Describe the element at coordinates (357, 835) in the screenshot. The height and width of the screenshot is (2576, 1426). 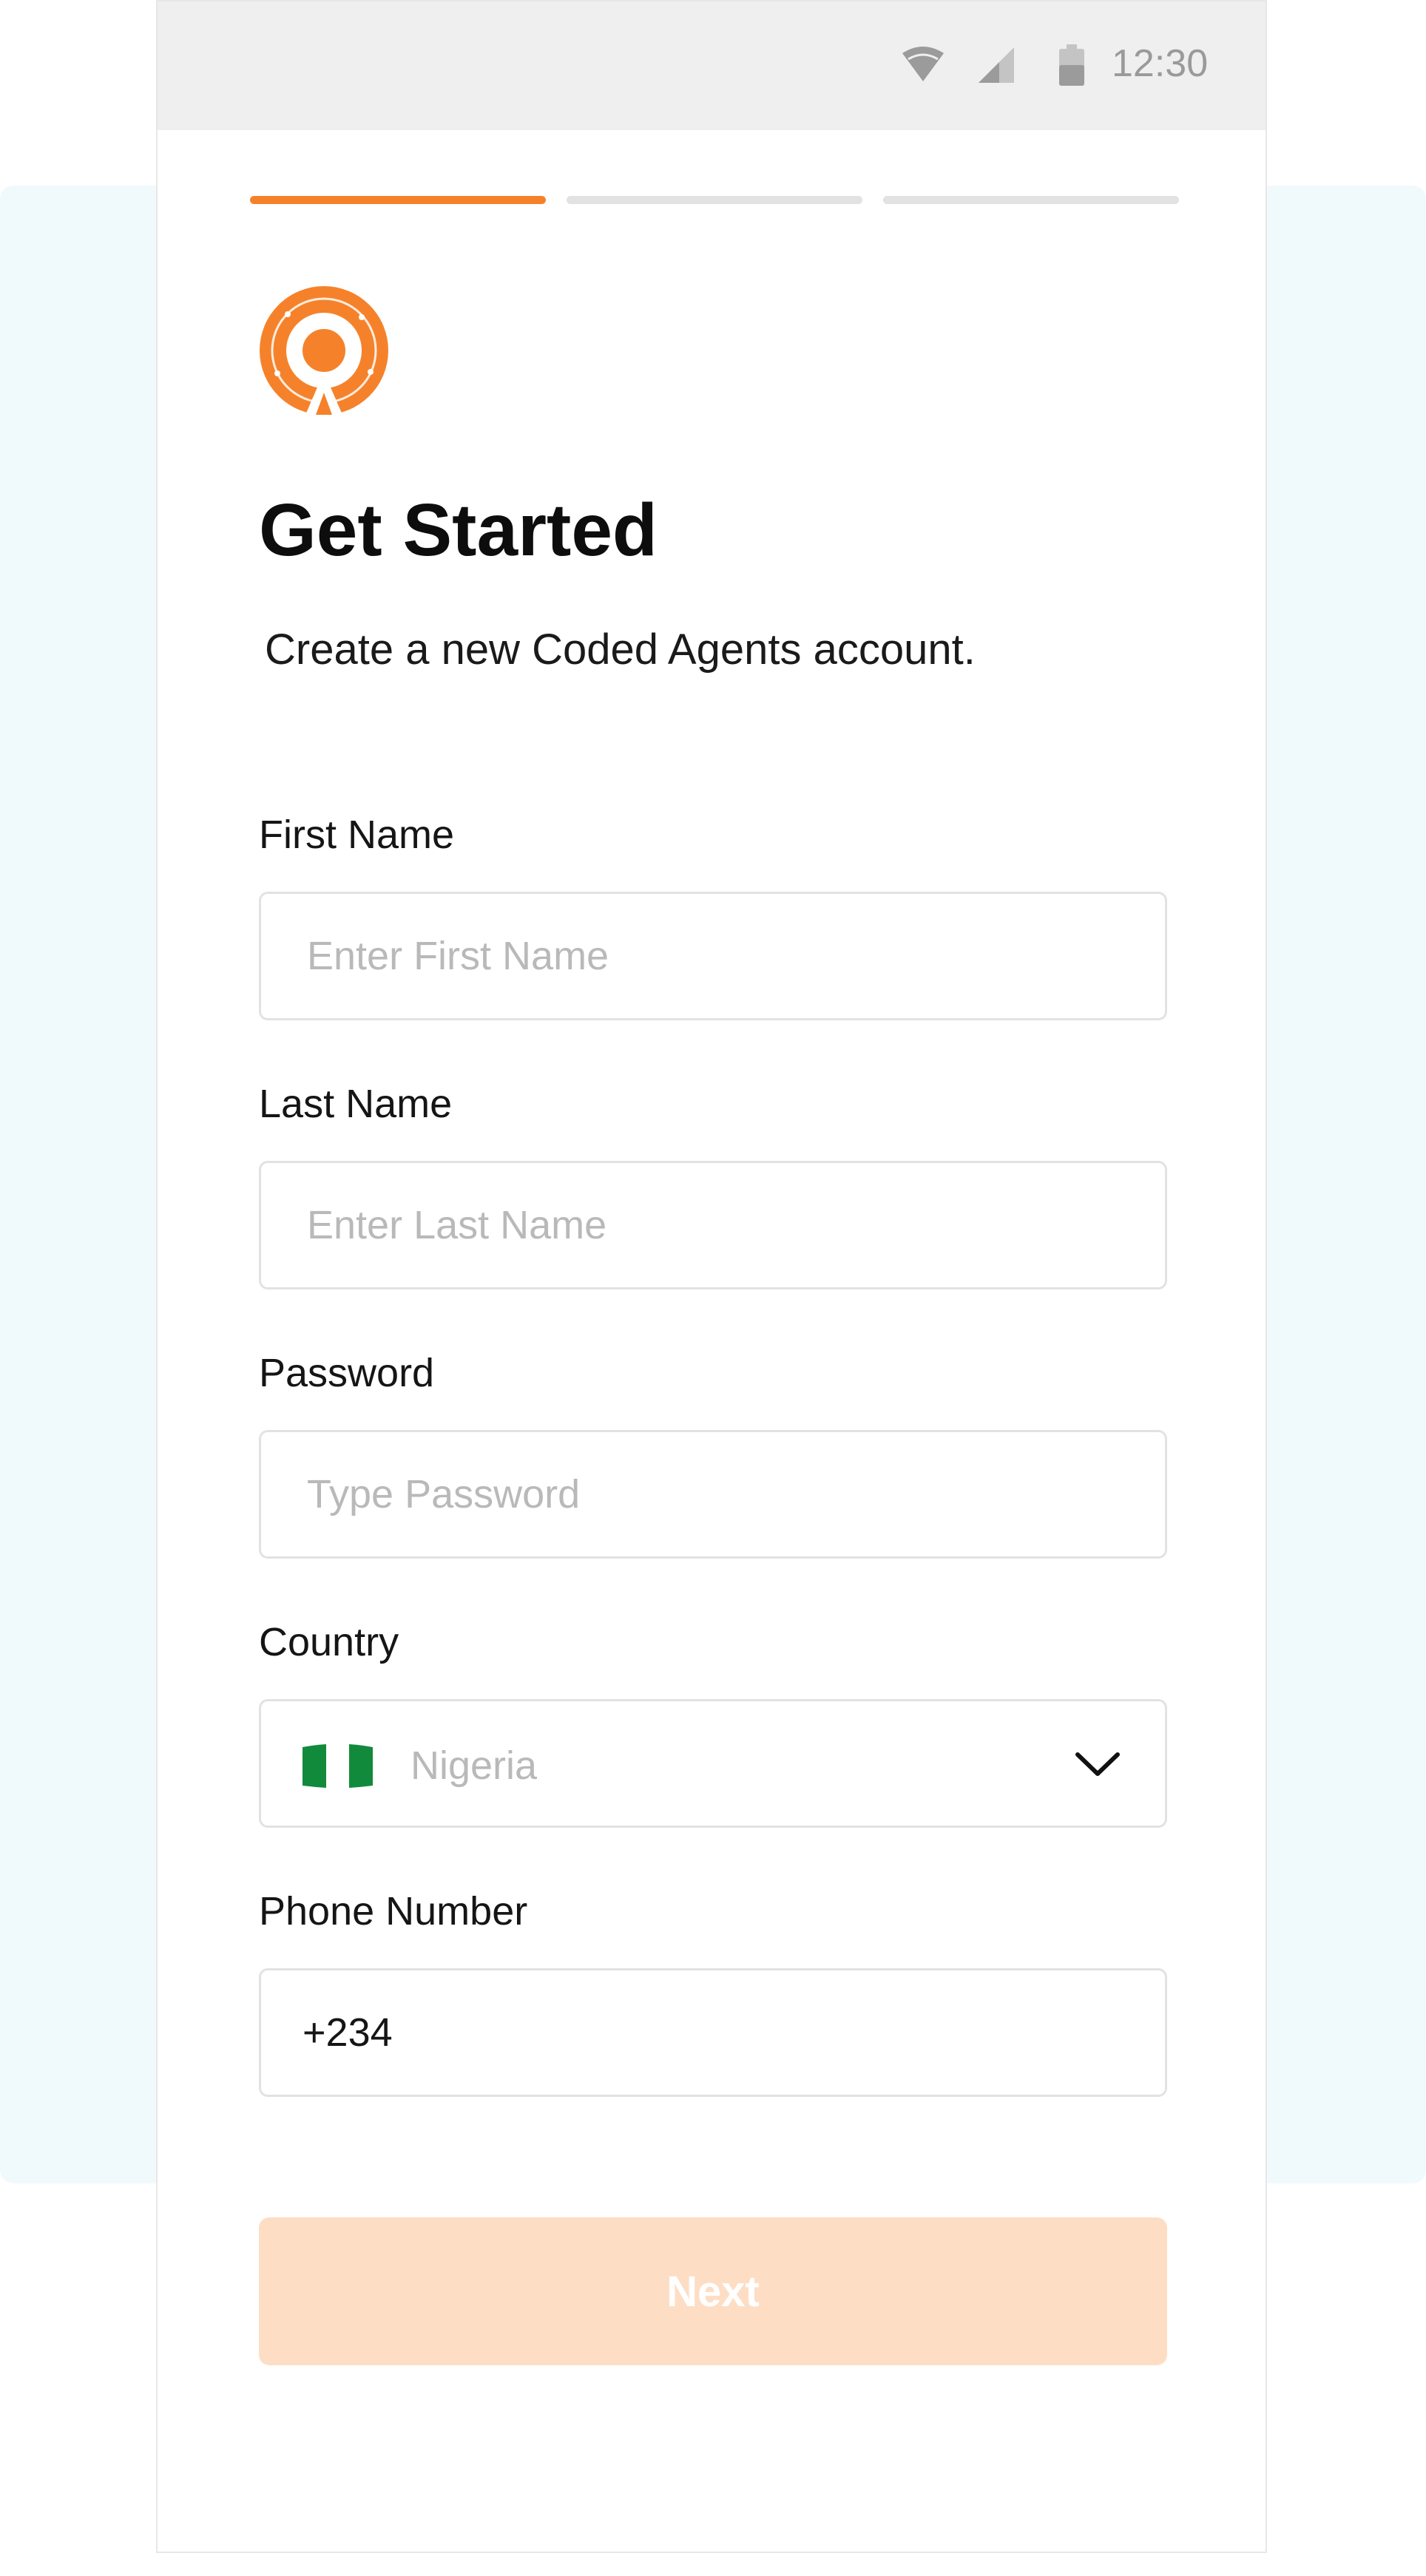
I see `first-name-label: First Name` at that location.